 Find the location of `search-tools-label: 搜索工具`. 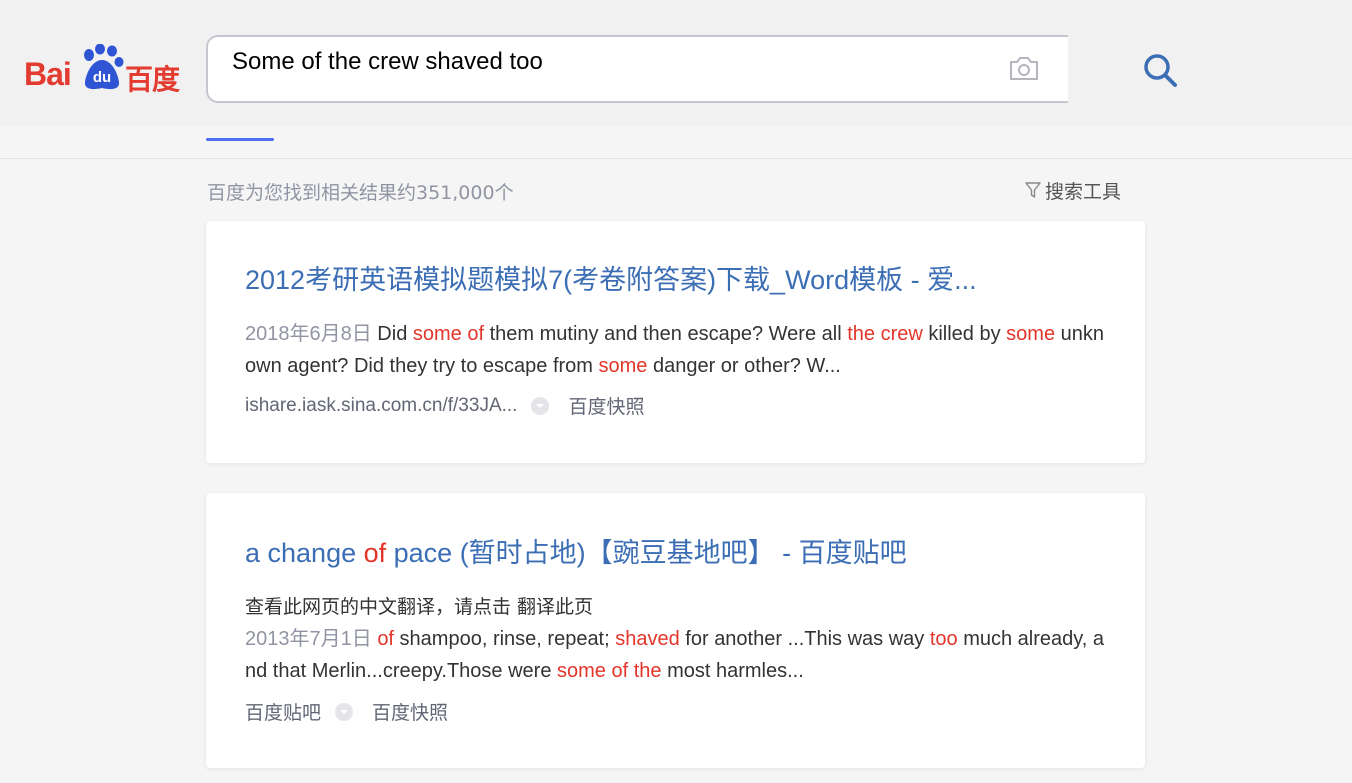

search-tools-label: 搜索工具 is located at coordinates (1083, 191).